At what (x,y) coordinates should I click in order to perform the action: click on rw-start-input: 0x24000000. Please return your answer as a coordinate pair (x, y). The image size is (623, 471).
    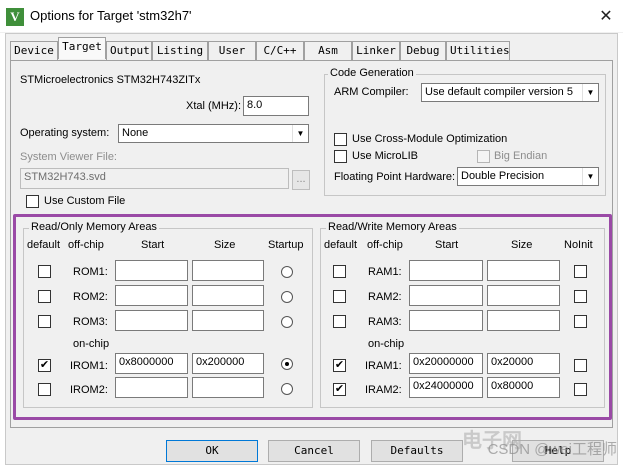
    Looking at the image, I should click on (446, 387).